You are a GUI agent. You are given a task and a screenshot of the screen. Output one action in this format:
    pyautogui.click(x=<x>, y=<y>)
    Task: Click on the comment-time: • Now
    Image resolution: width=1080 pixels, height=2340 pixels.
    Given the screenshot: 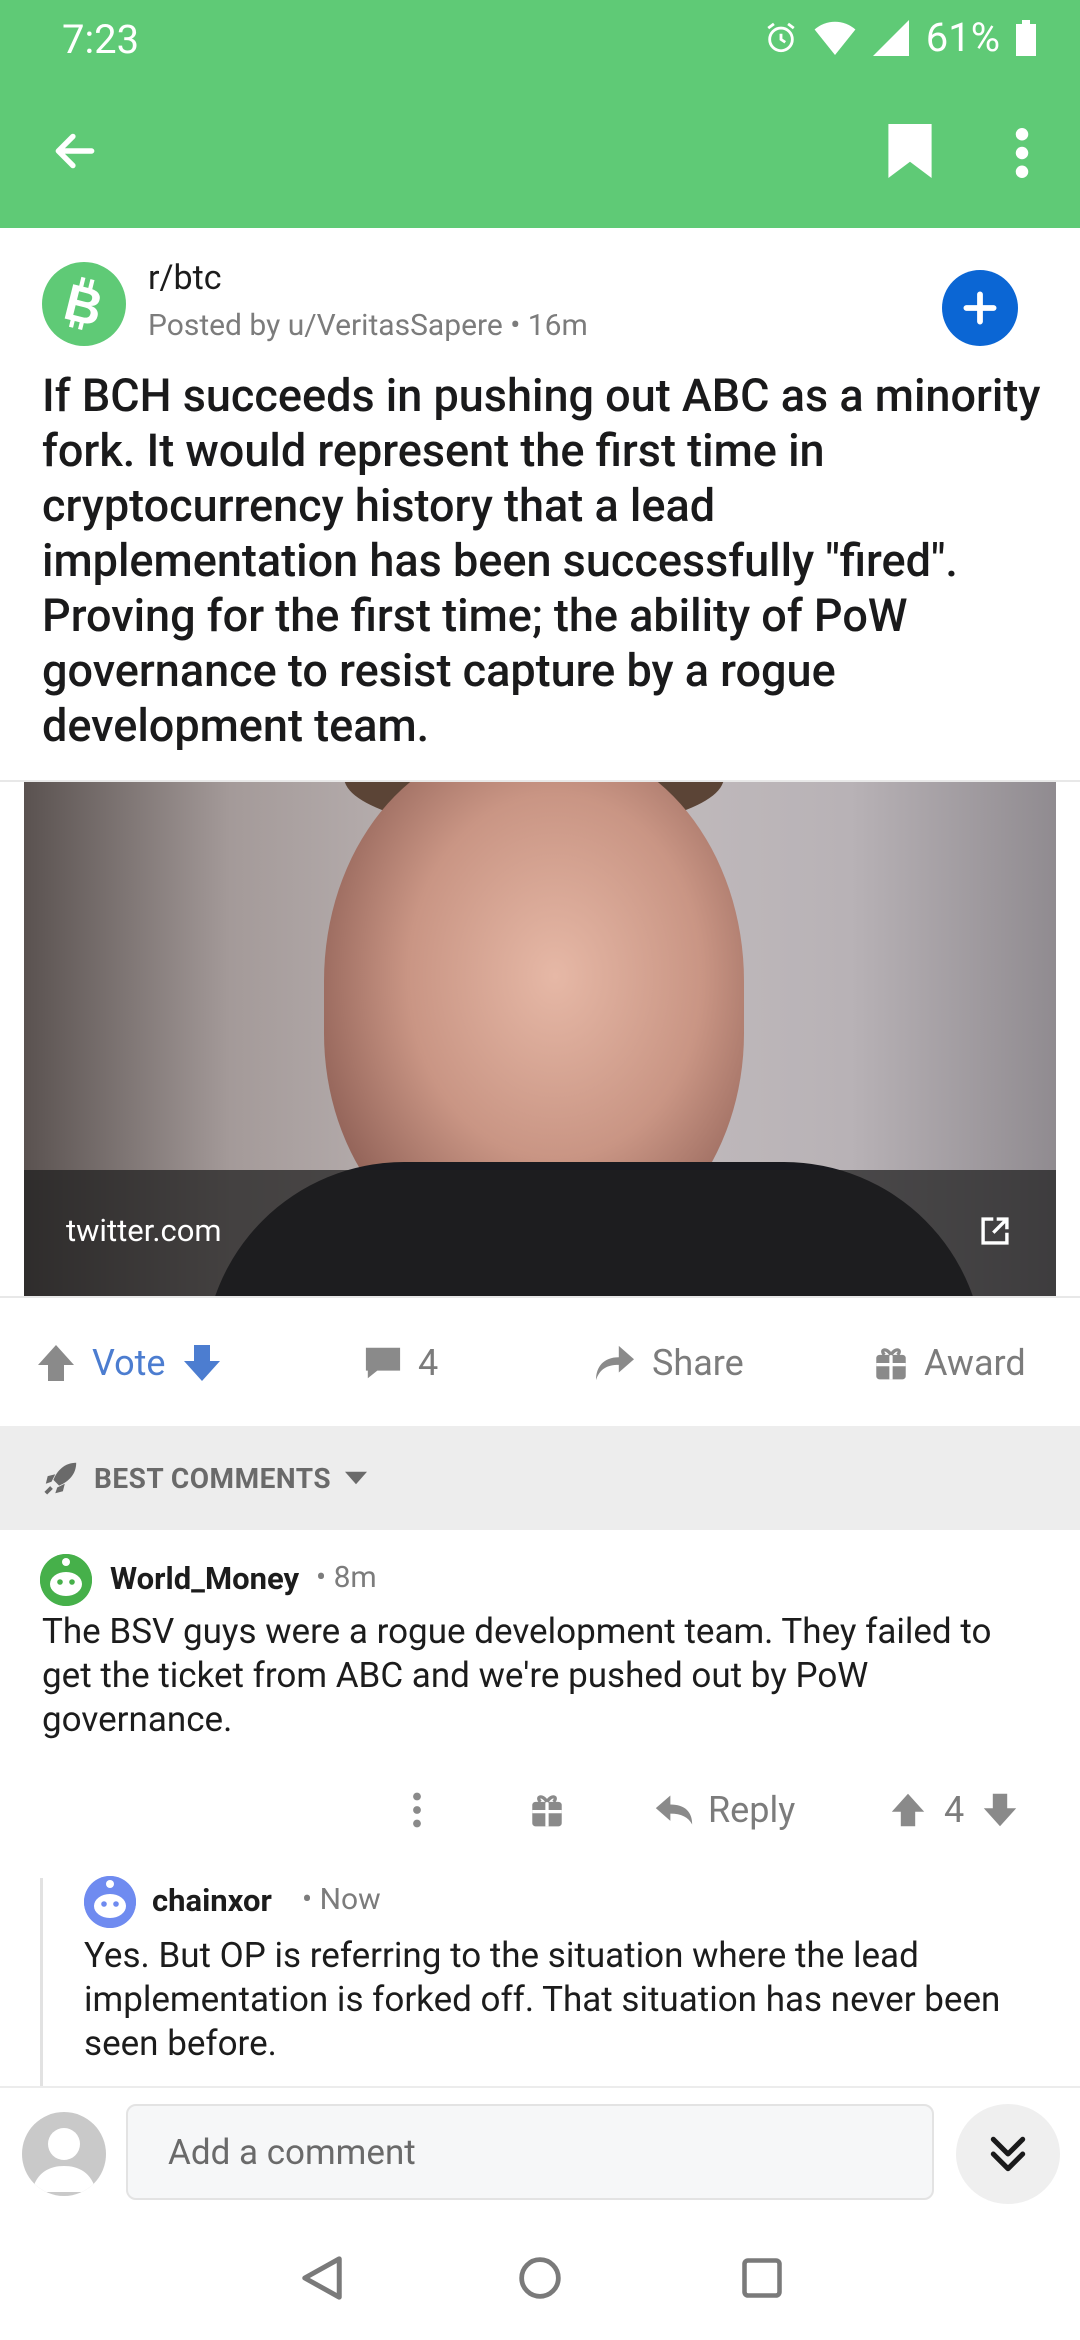 What is the action you would take?
    pyautogui.click(x=341, y=1899)
    